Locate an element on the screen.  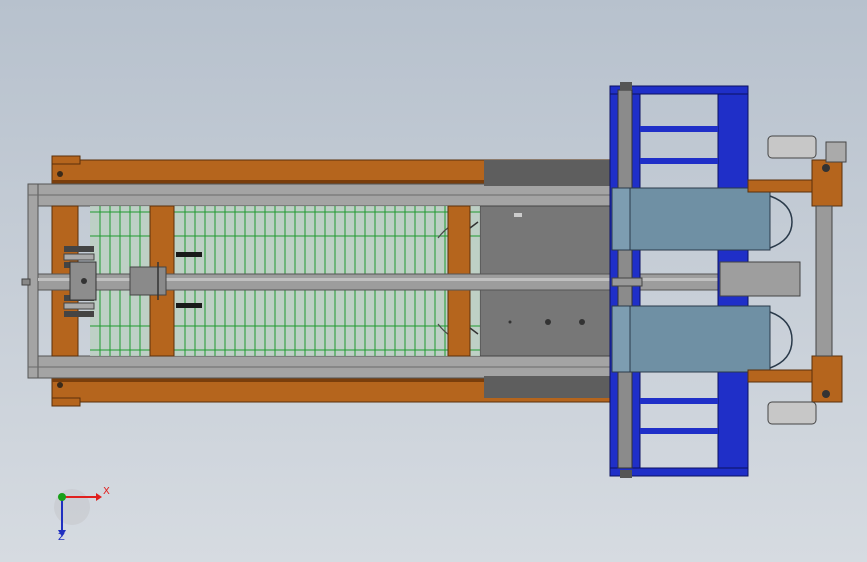
steel-blue-block-bottom is located at coordinates (702, 339).